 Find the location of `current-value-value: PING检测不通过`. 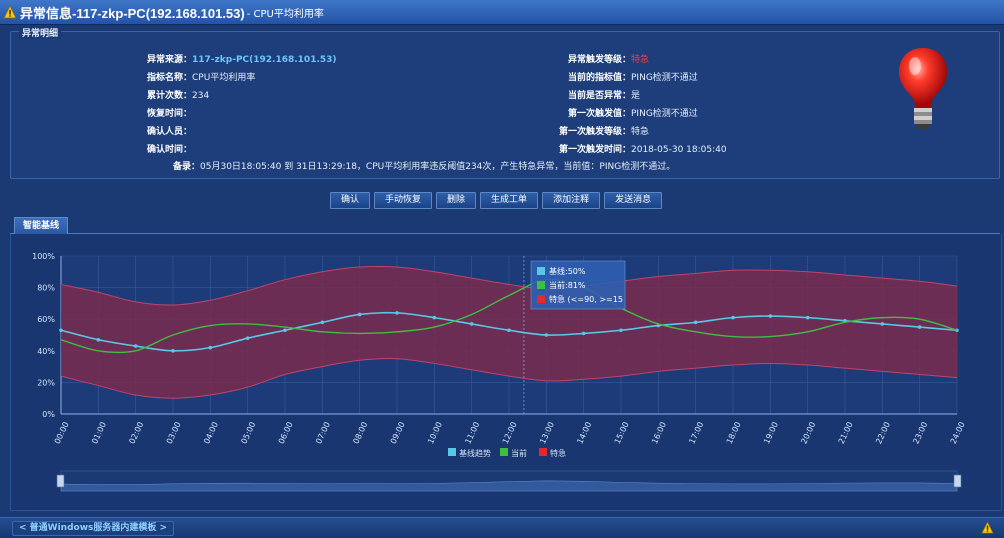

current-value-value: PING检测不通过 is located at coordinates (664, 78).